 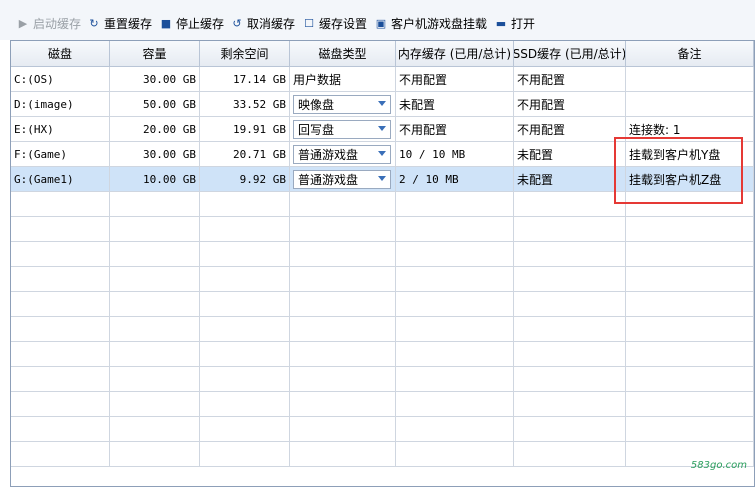 I want to click on cell-disk-type: 普通游戏盘, so click(x=343, y=179).